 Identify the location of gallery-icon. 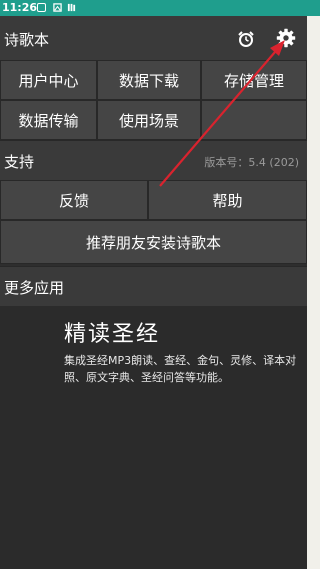
(57, 7).